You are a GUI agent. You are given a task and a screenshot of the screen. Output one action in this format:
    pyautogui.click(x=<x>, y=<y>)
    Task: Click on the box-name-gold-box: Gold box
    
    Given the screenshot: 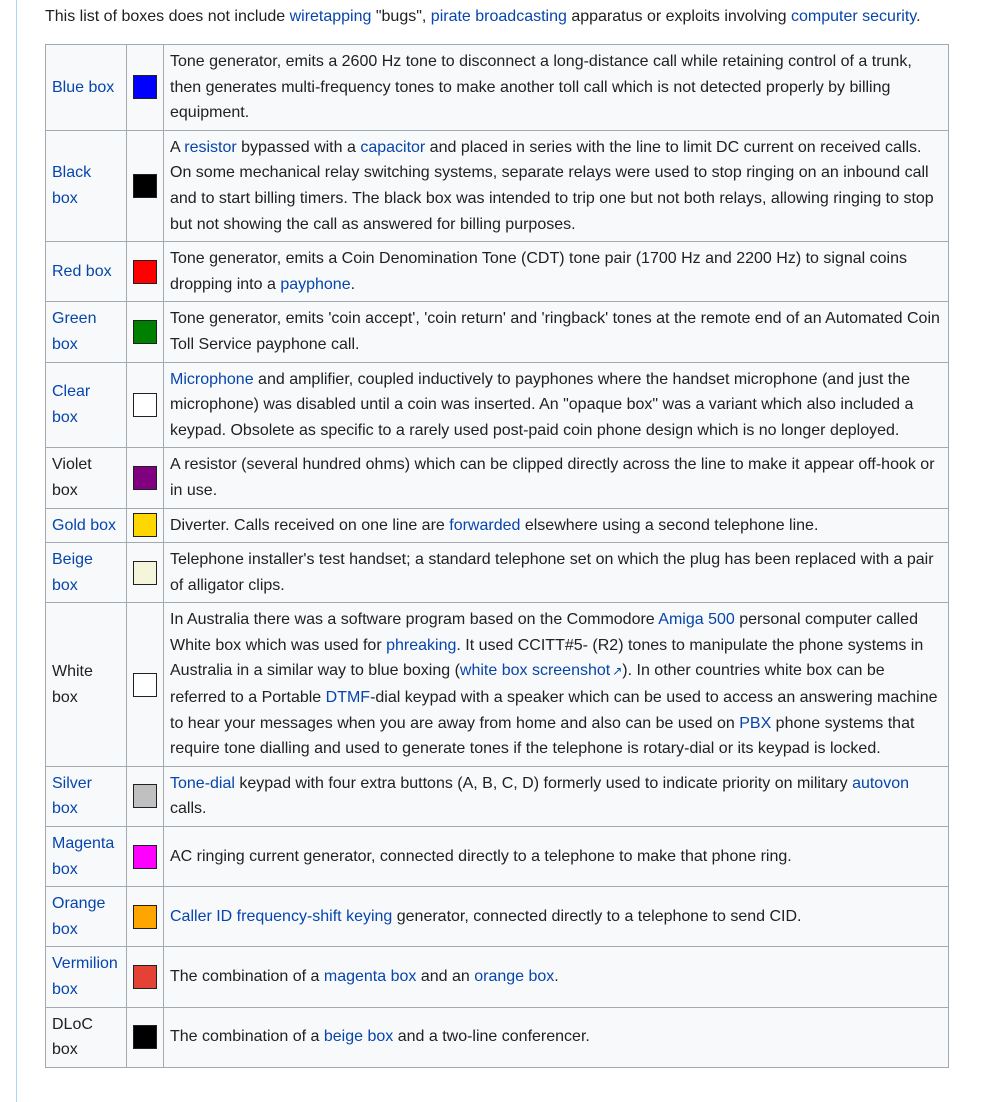 What is the action you would take?
    pyautogui.click(x=84, y=525)
    